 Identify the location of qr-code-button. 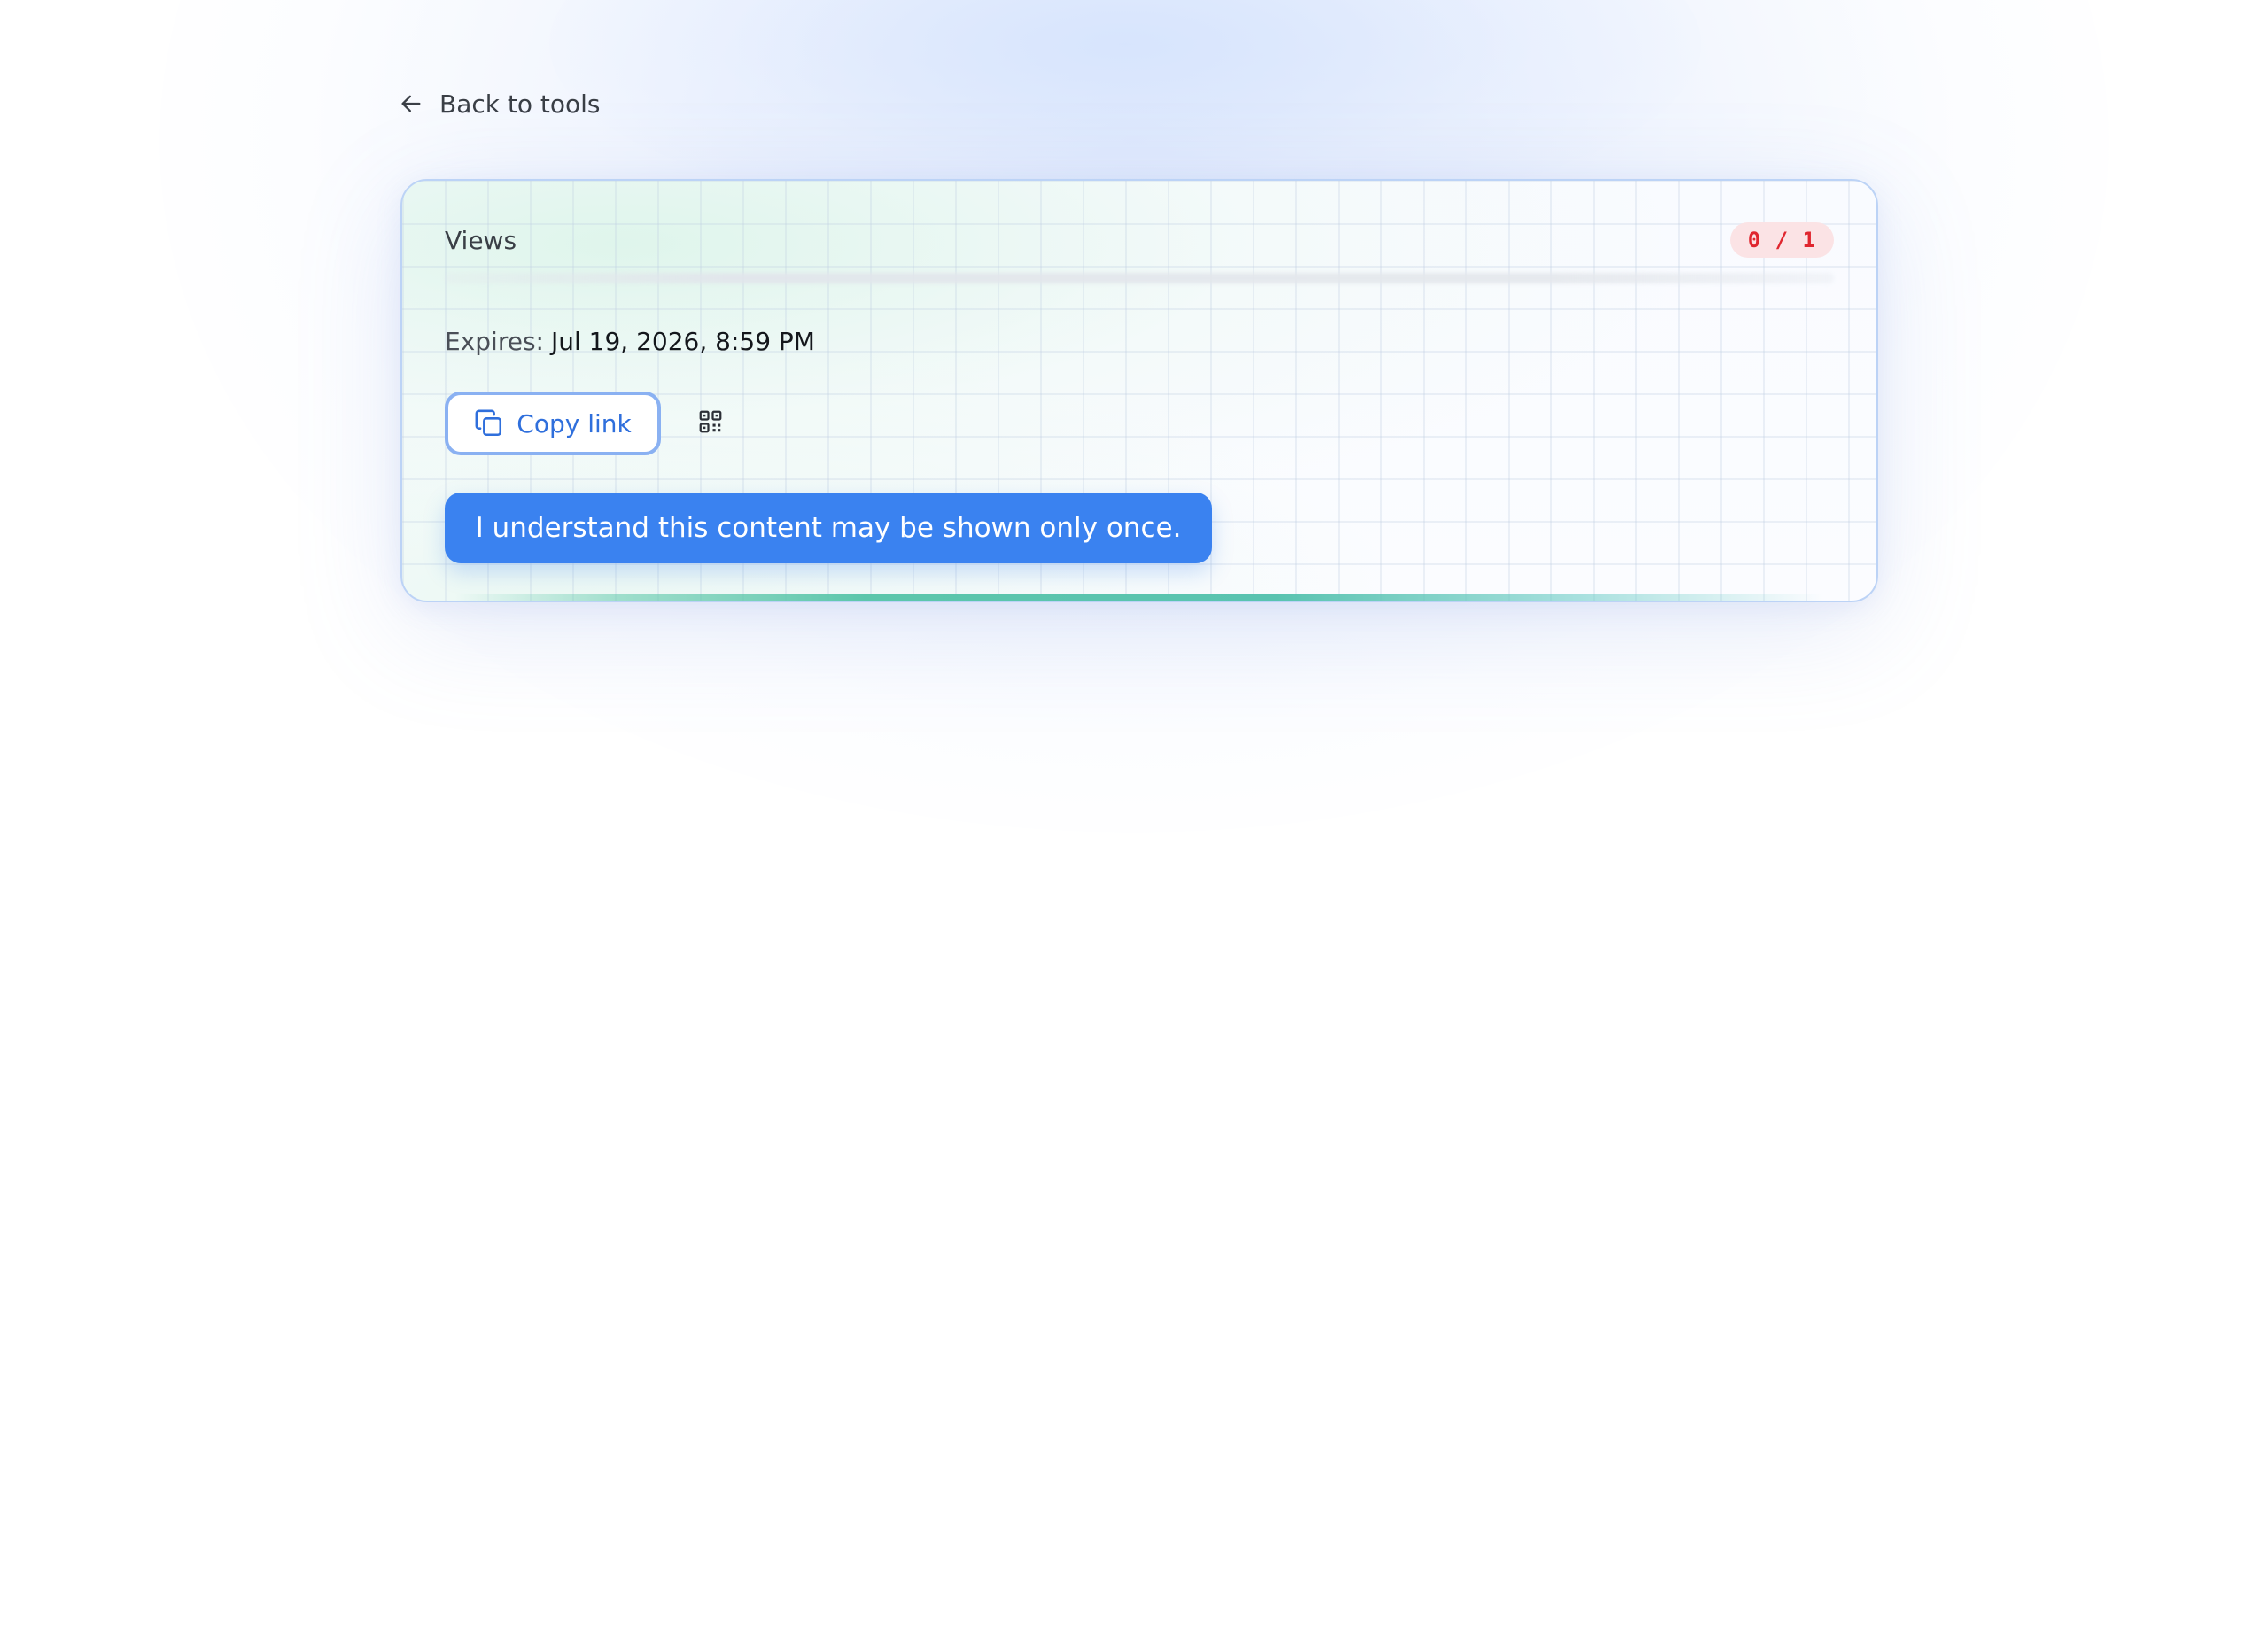
(710, 423).